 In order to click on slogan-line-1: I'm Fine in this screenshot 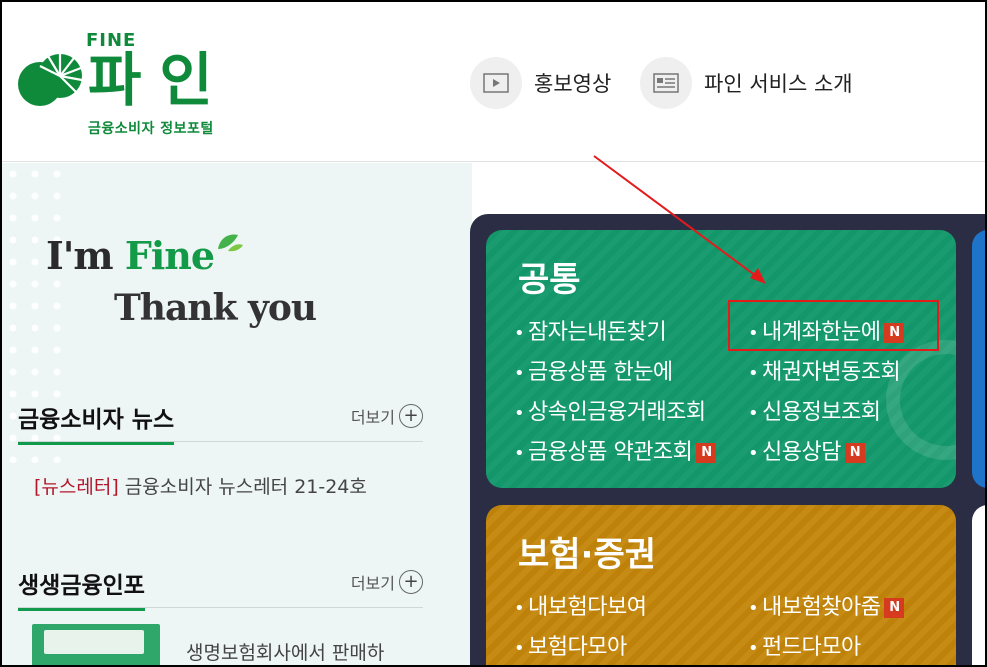, I will do `click(130, 255)`.